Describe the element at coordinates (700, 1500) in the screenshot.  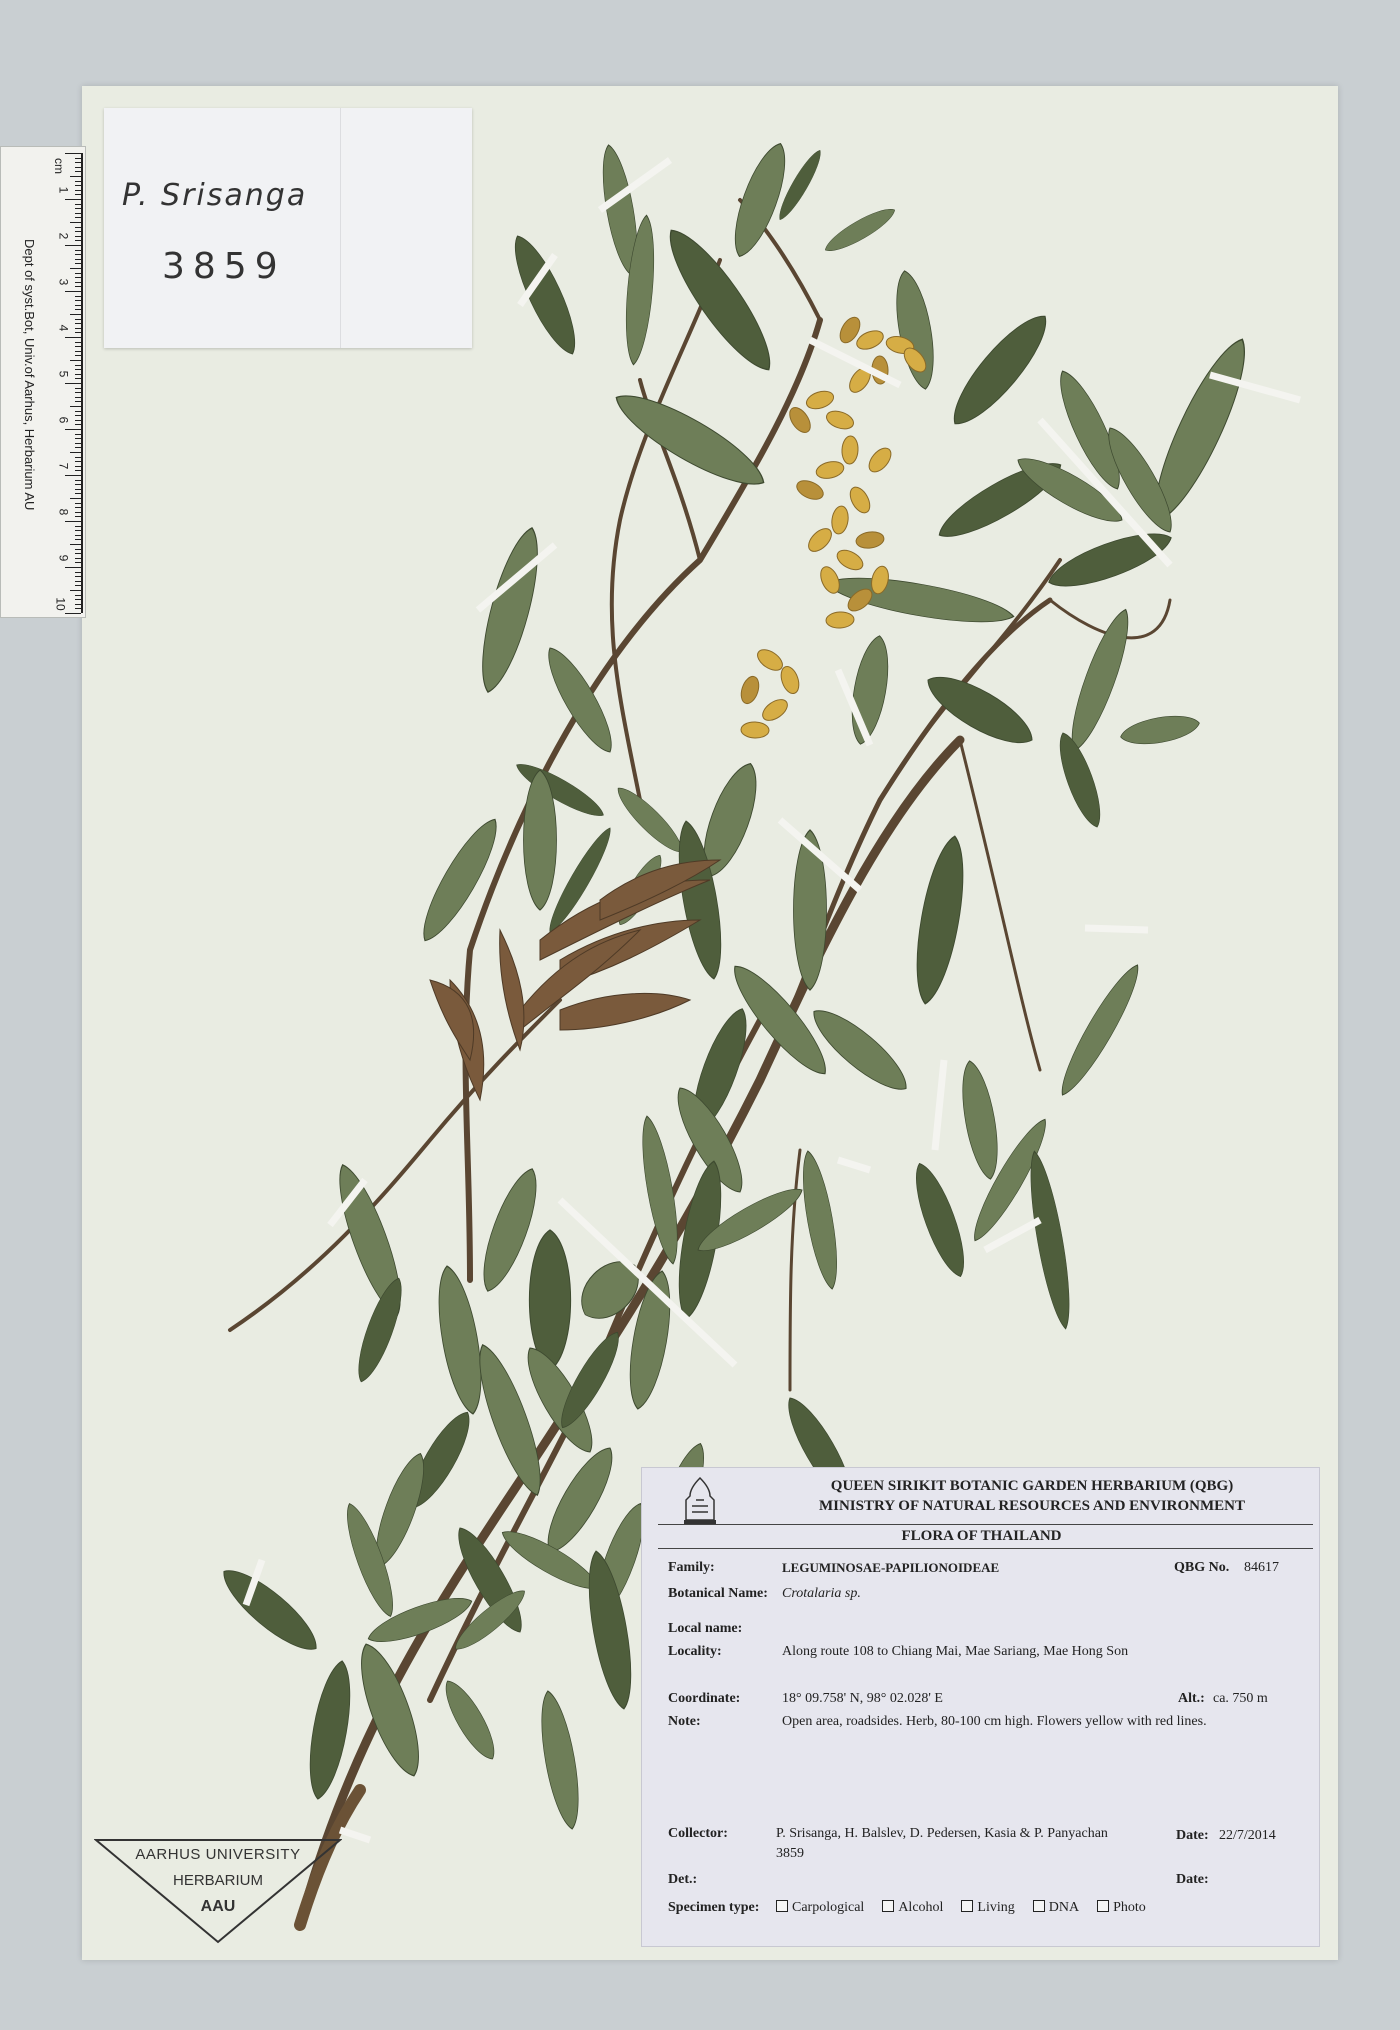
I see `qbg-emblem-icon` at that location.